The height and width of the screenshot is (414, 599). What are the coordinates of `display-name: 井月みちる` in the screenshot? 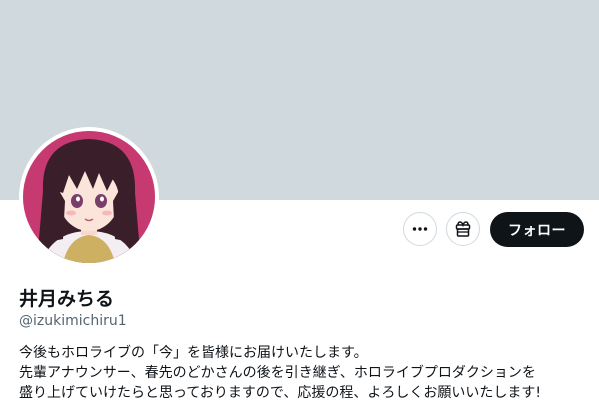 It's located at (67, 299).